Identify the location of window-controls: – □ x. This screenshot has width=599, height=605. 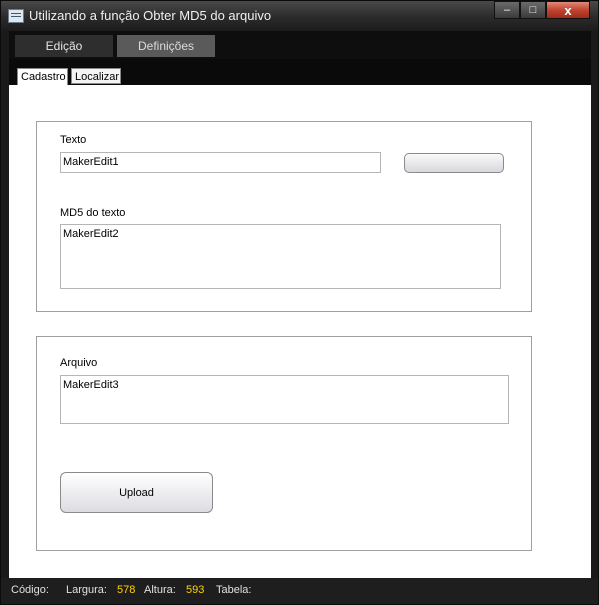
(542, 10).